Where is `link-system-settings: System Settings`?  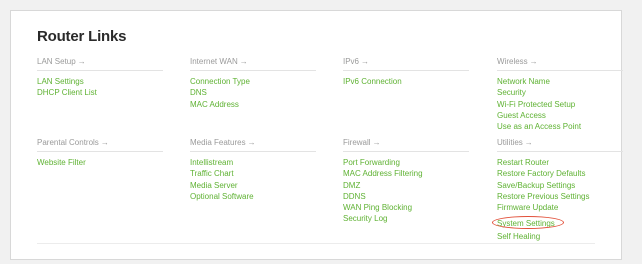
link-system-settings: System Settings is located at coordinates (526, 223).